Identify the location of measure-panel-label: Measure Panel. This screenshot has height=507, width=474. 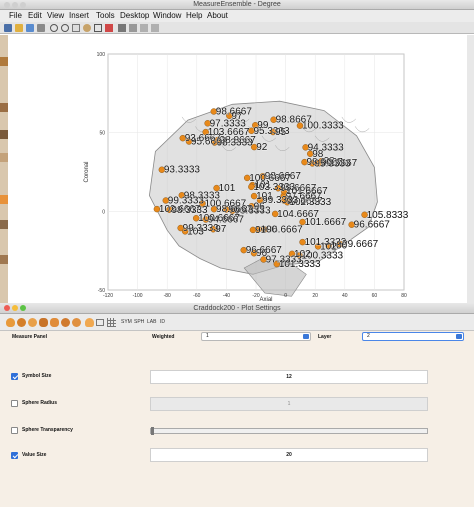
(30, 337).